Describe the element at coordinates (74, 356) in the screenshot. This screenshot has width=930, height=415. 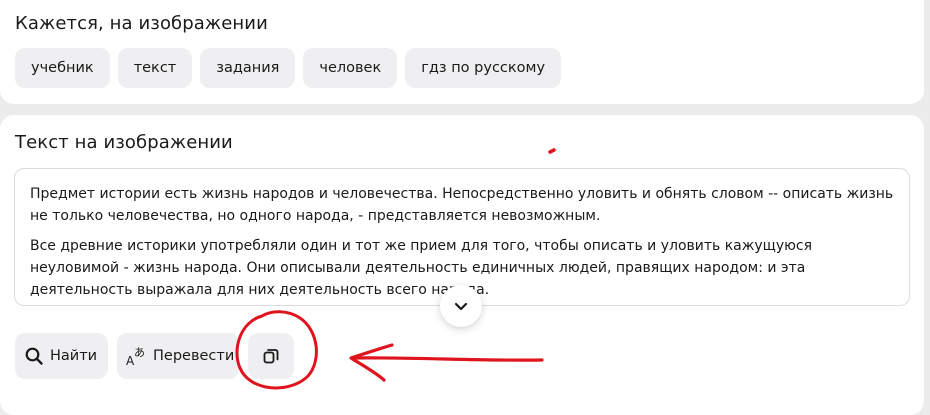
I see `find-button-label: Найти` at that location.